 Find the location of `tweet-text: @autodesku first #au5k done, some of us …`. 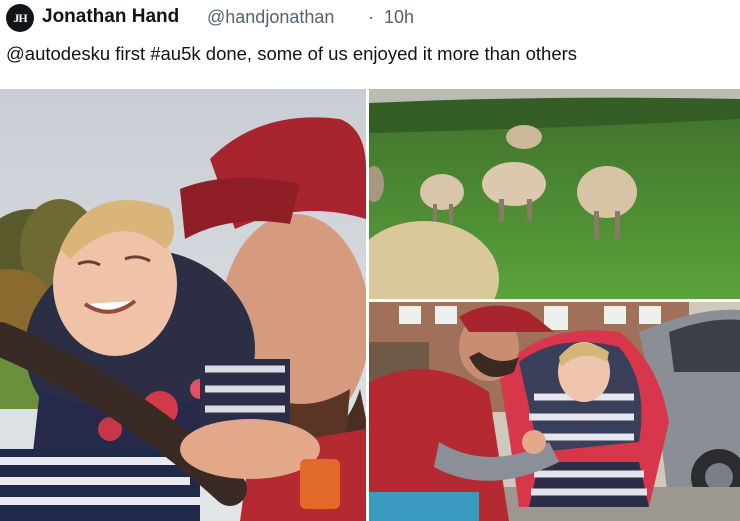

tweet-text: @autodesku first #au5k done, some of us … is located at coordinates (292, 53).